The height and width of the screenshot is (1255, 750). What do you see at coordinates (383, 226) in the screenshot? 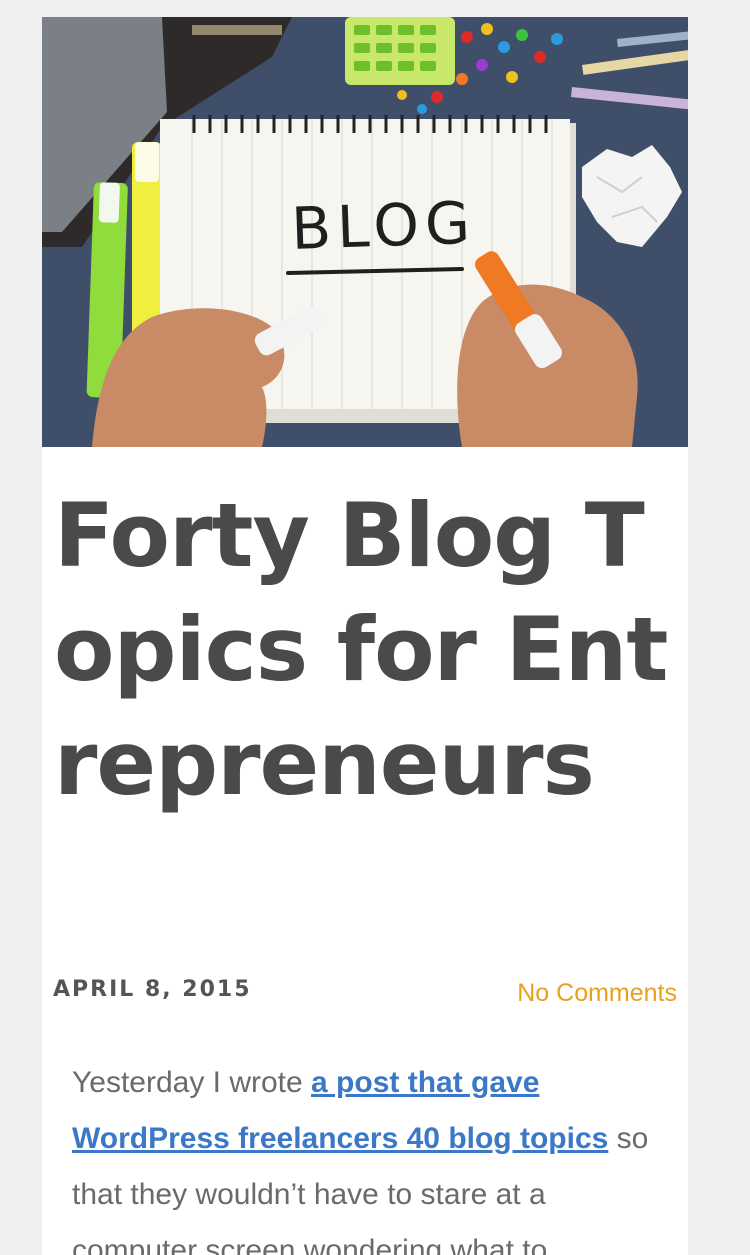
I see `notepad-blog-text: BLOG` at bounding box center [383, 226].